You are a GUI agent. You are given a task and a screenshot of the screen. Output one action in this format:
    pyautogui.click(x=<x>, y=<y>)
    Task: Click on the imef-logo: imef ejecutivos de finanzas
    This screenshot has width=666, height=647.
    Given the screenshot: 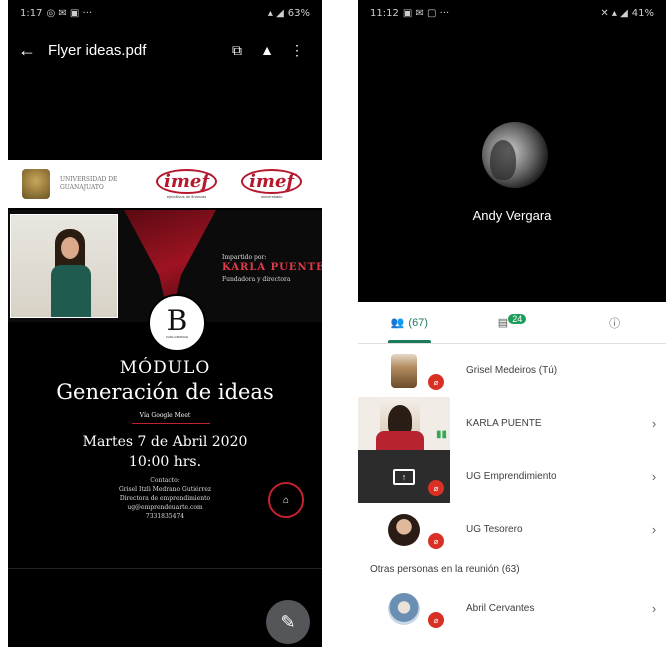 What is the action you would take?
    pyautogui.click(x=187, y=184)
    